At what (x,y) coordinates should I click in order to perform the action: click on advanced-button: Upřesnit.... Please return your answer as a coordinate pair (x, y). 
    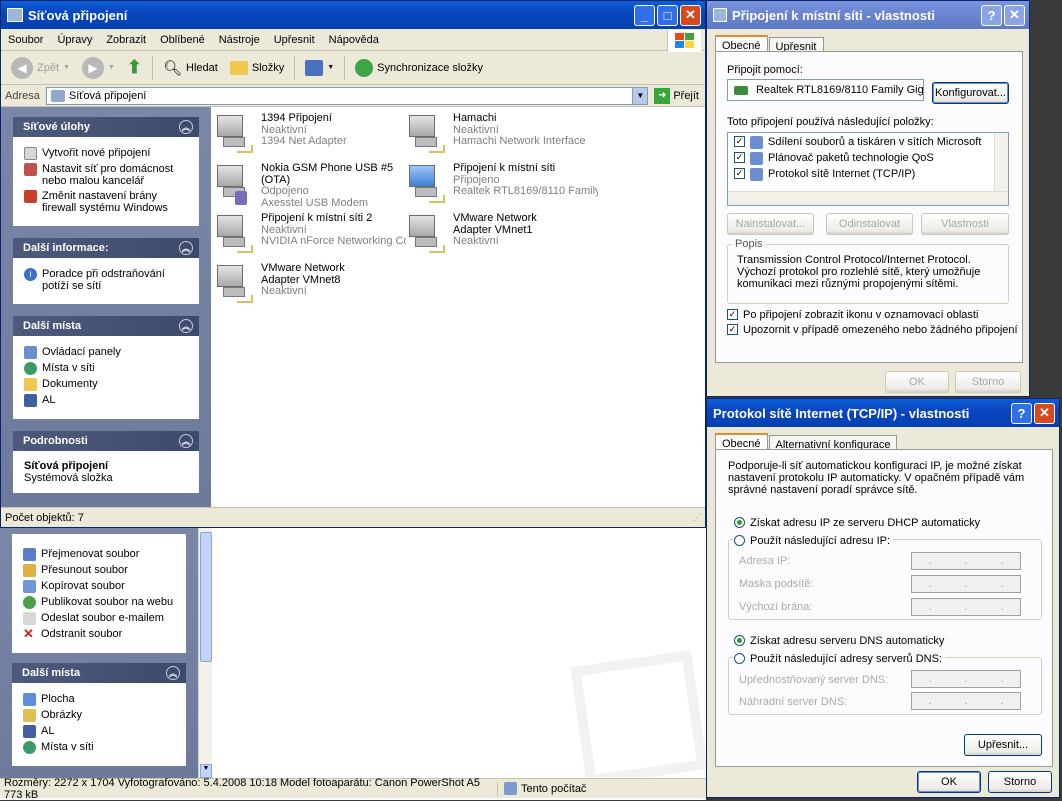
    Looking at the image, I should click on (1003, 745).